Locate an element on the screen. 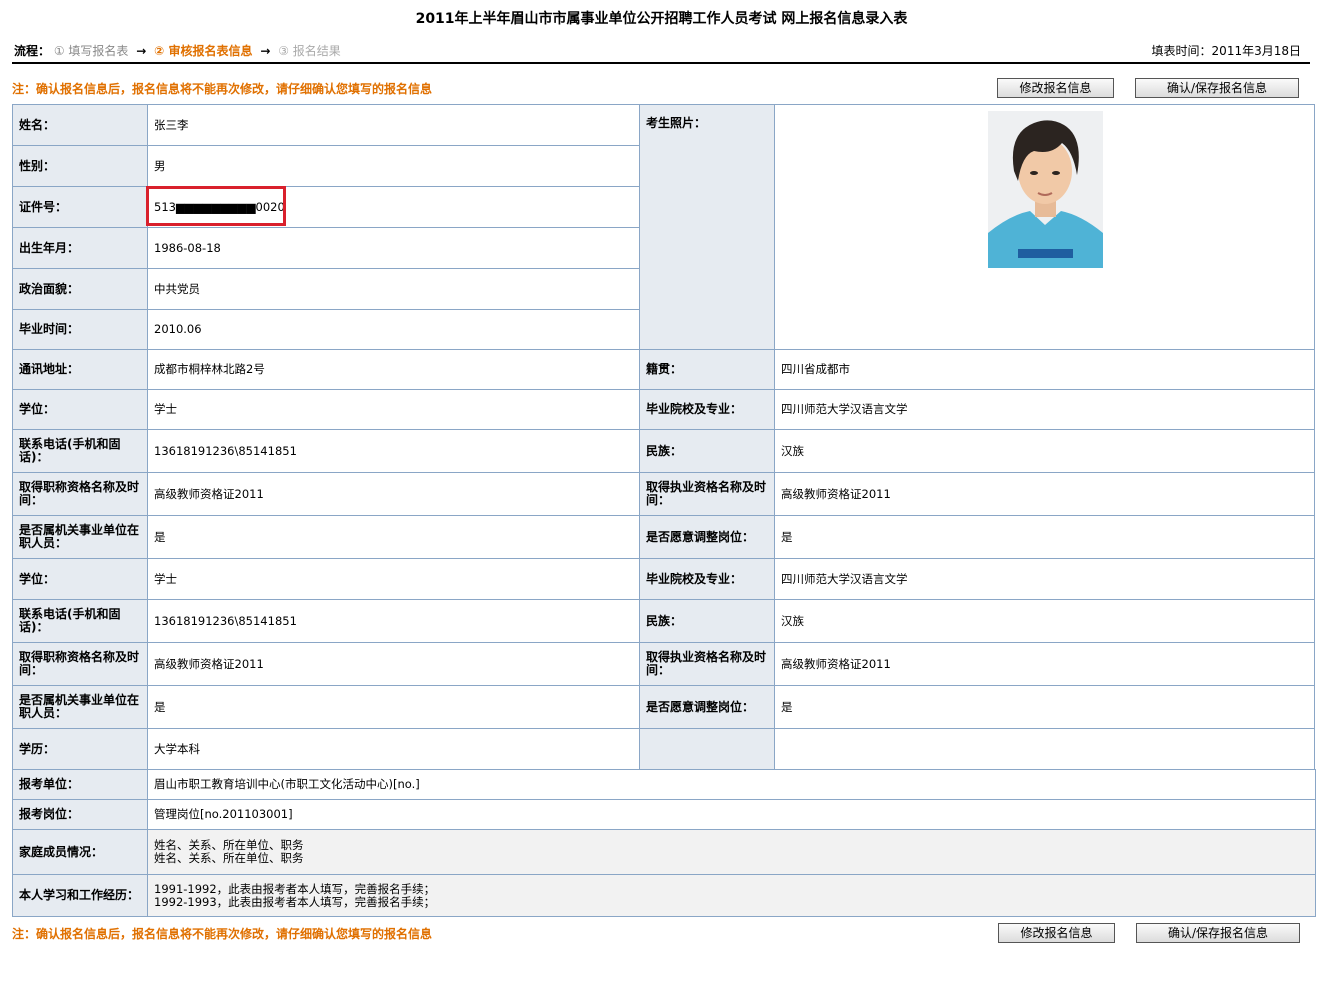 The image size is (1323, 999). flow-label: 流程： is located at coordinates (32, 51).